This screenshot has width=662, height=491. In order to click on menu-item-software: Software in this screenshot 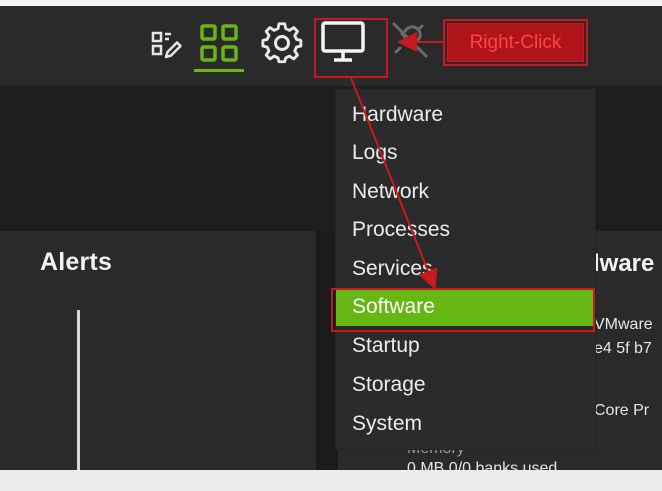, I will do `click(465, 307)`.